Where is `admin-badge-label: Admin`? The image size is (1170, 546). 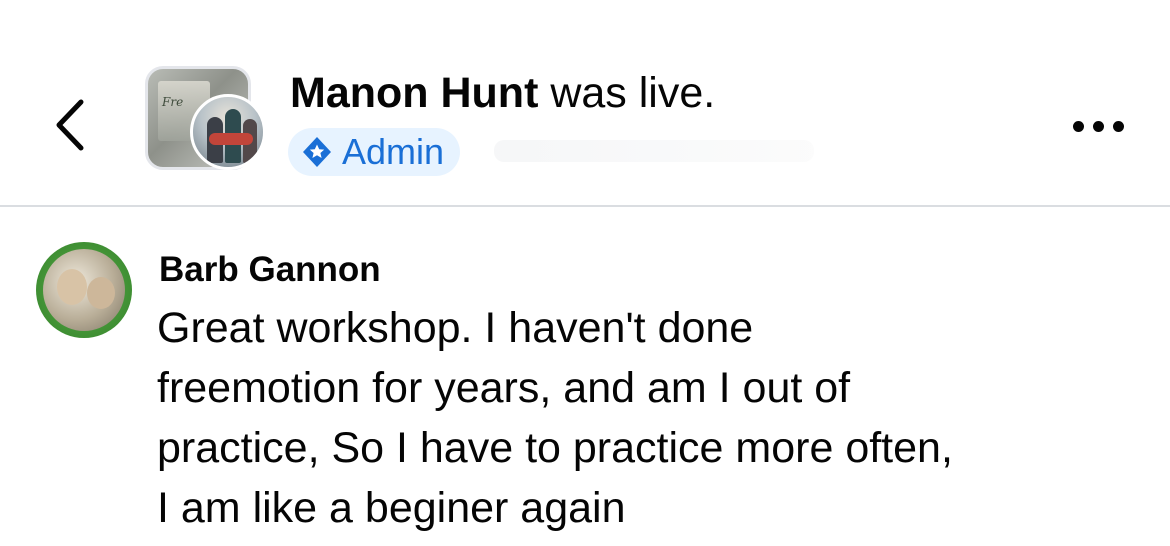
admin-badge-label: Admin is located at coordinates (393, 151).